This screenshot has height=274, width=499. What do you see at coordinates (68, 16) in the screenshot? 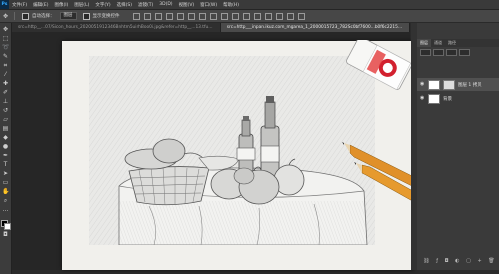
I see `auto-select-dropdown: 图层` at bounding box center [68, 16].